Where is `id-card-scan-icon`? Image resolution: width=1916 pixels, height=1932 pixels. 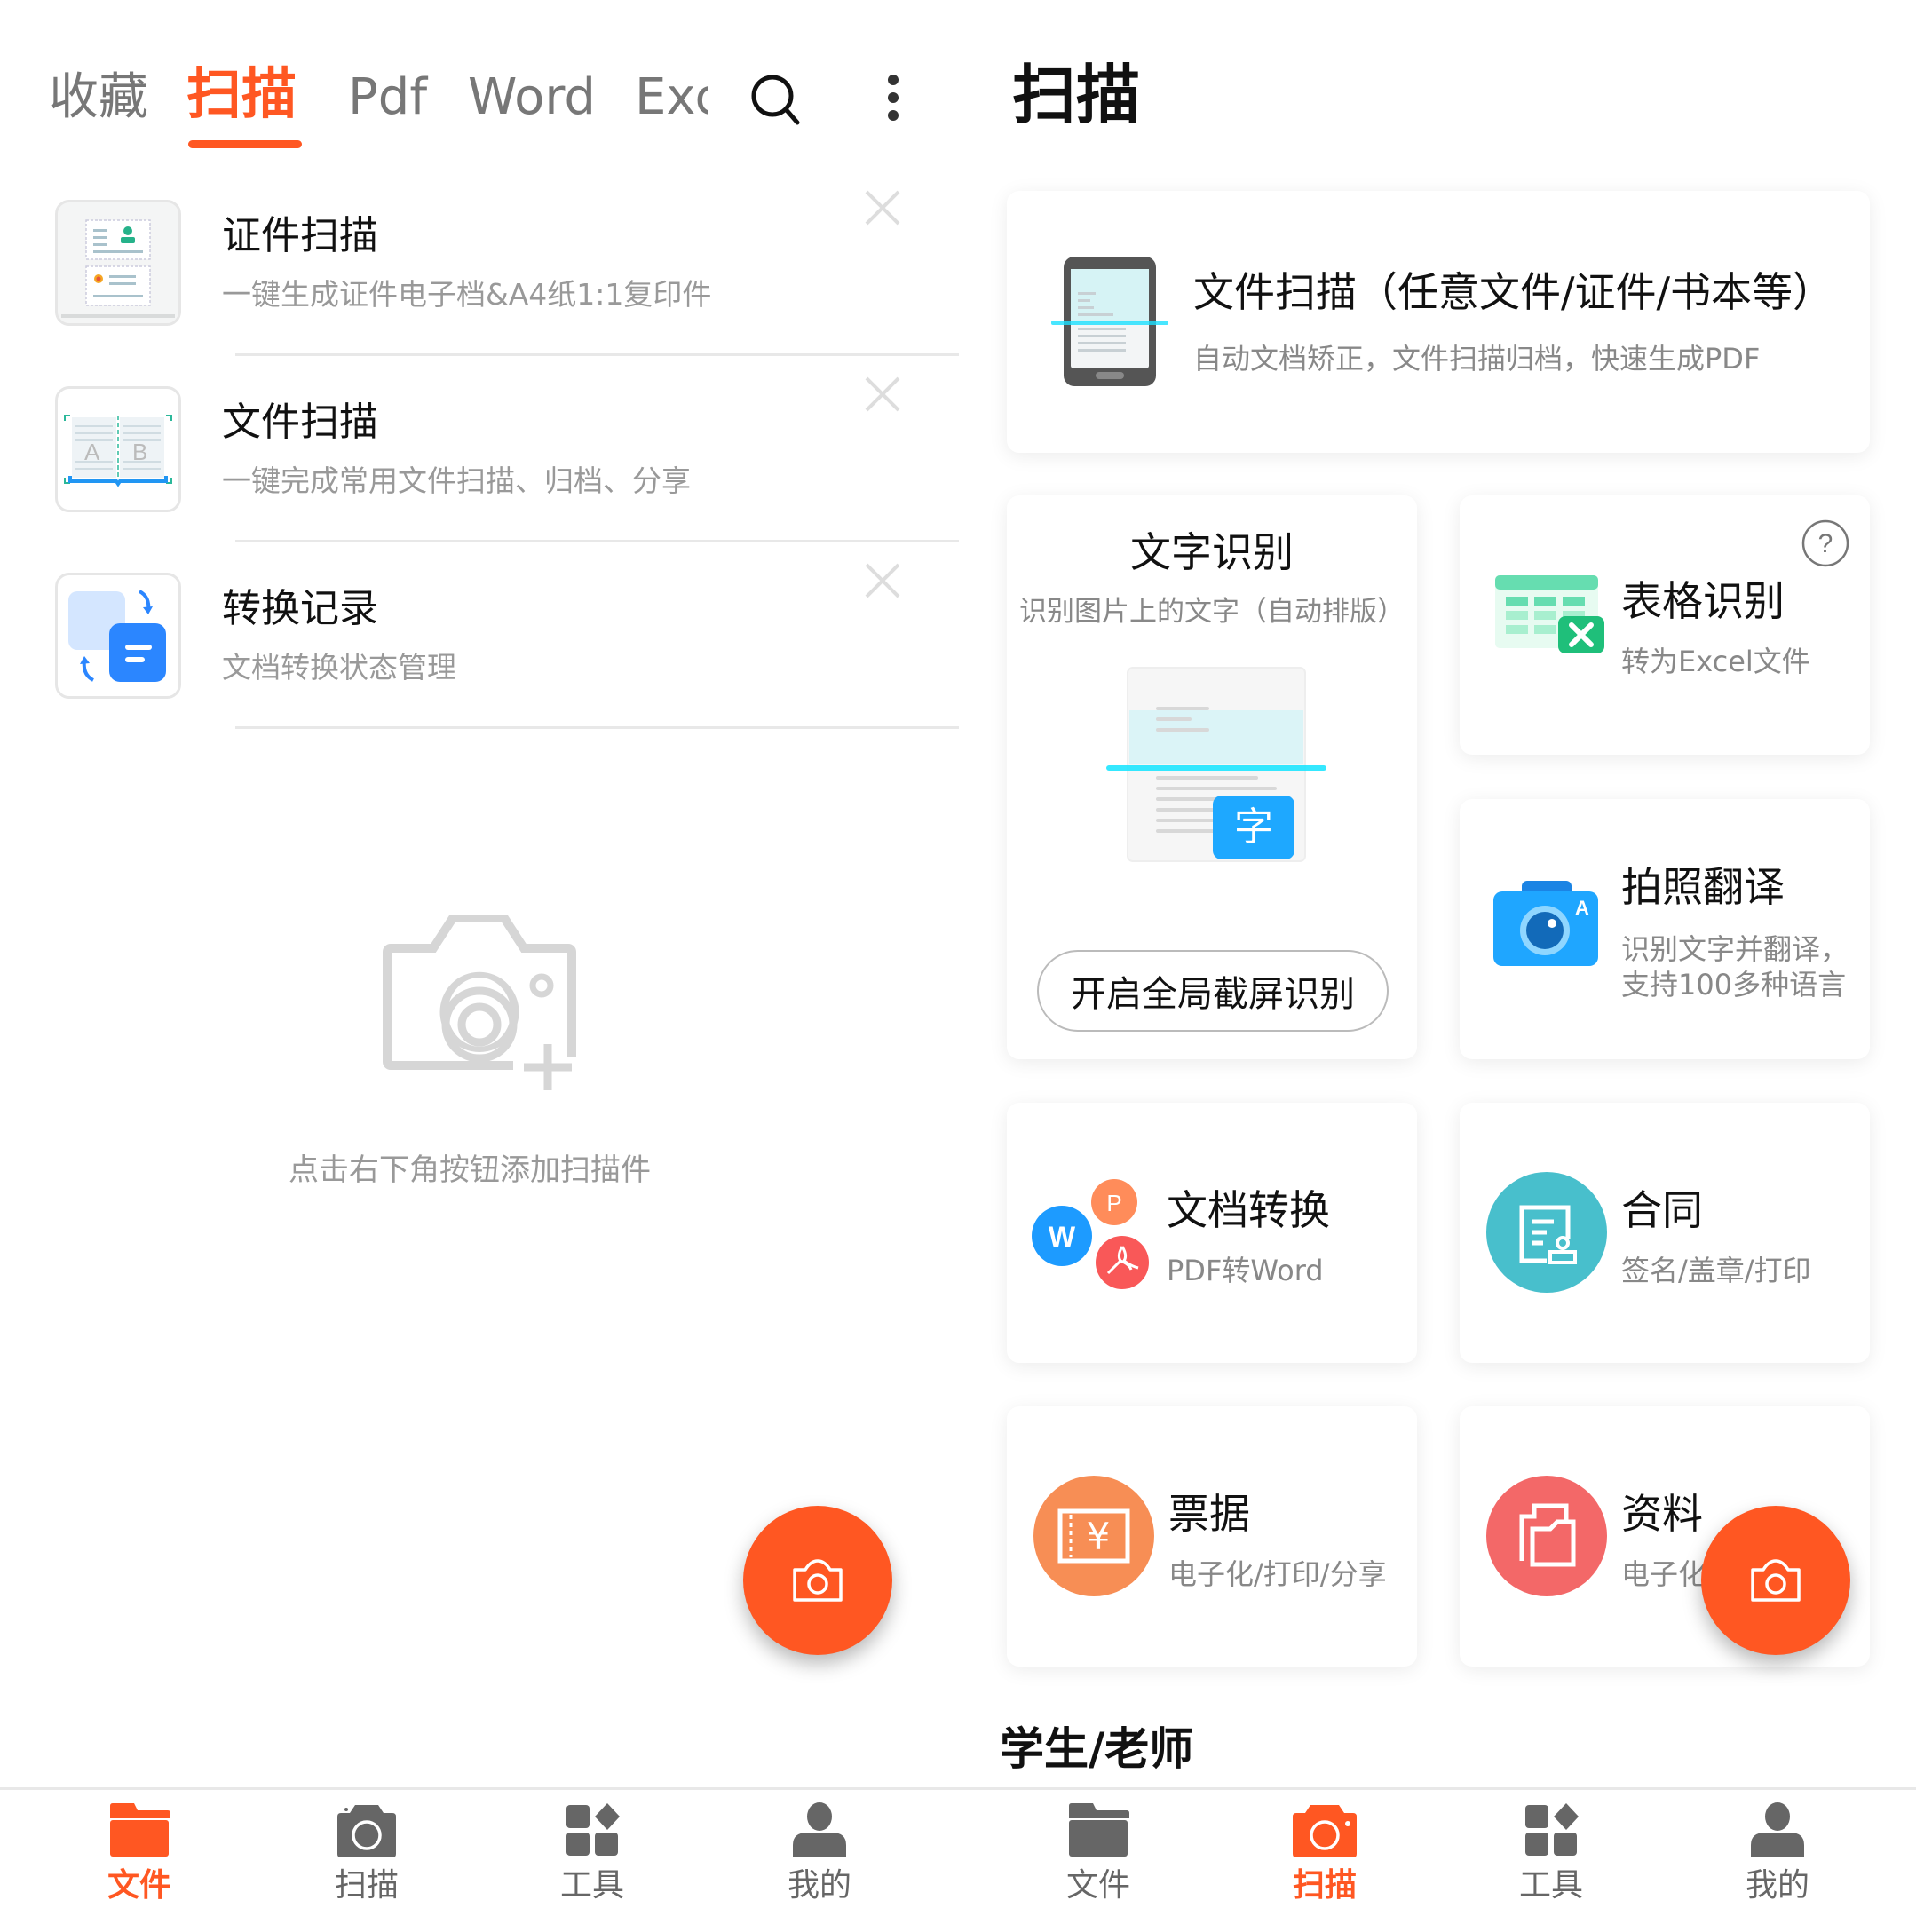 id-card-scan-icon is located at coordinates (118, 263).